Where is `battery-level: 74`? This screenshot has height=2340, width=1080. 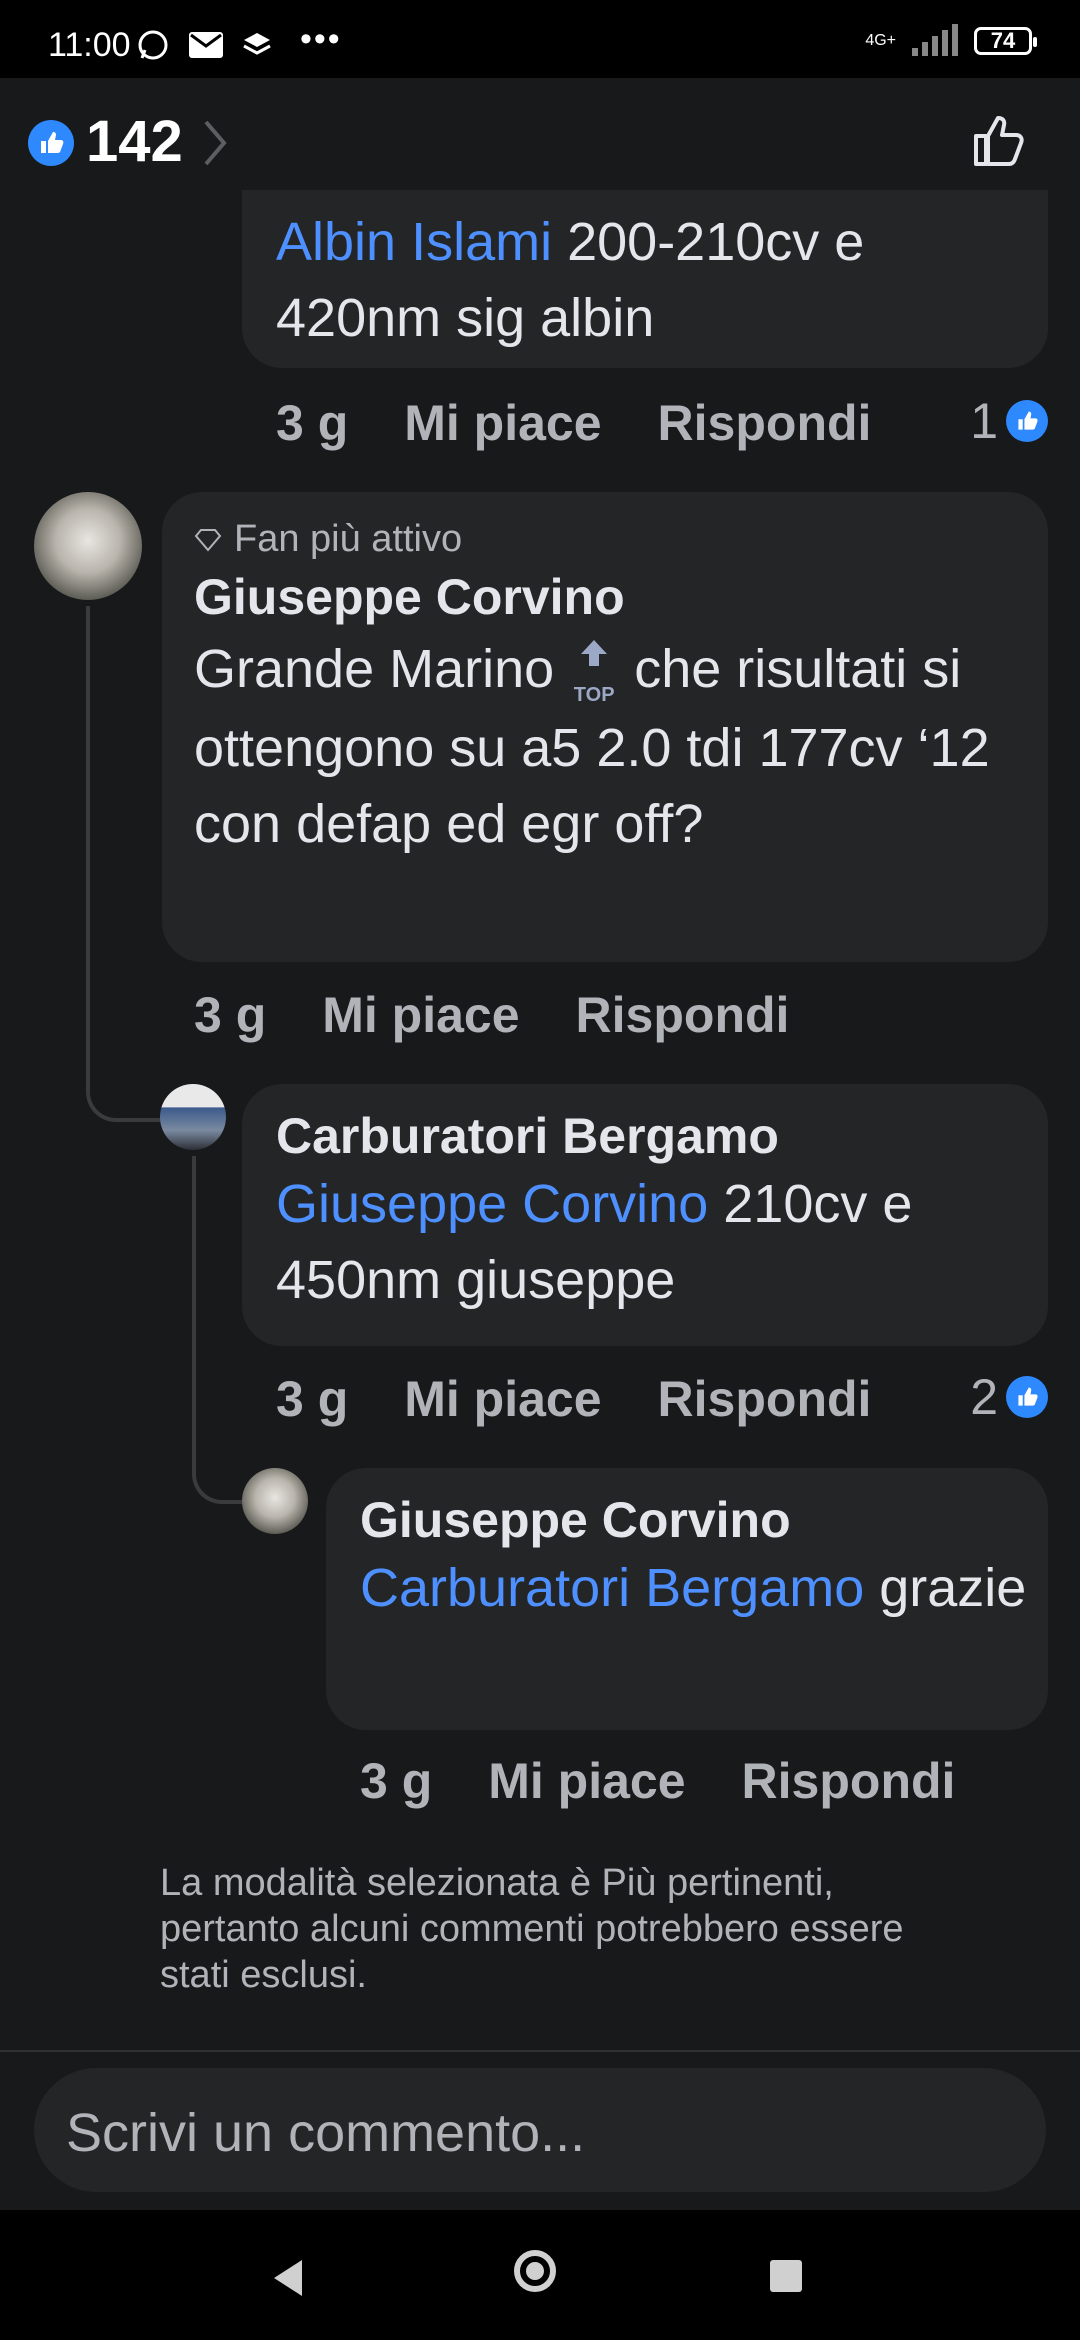
battery-level: 74 is located at coordinates (1003, 40).